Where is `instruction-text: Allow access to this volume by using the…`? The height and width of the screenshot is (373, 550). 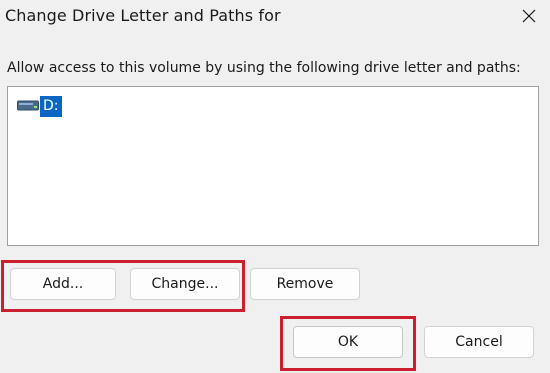 instruction-text: Allow access to this volume by using the… is located at coordinates (264, 68).